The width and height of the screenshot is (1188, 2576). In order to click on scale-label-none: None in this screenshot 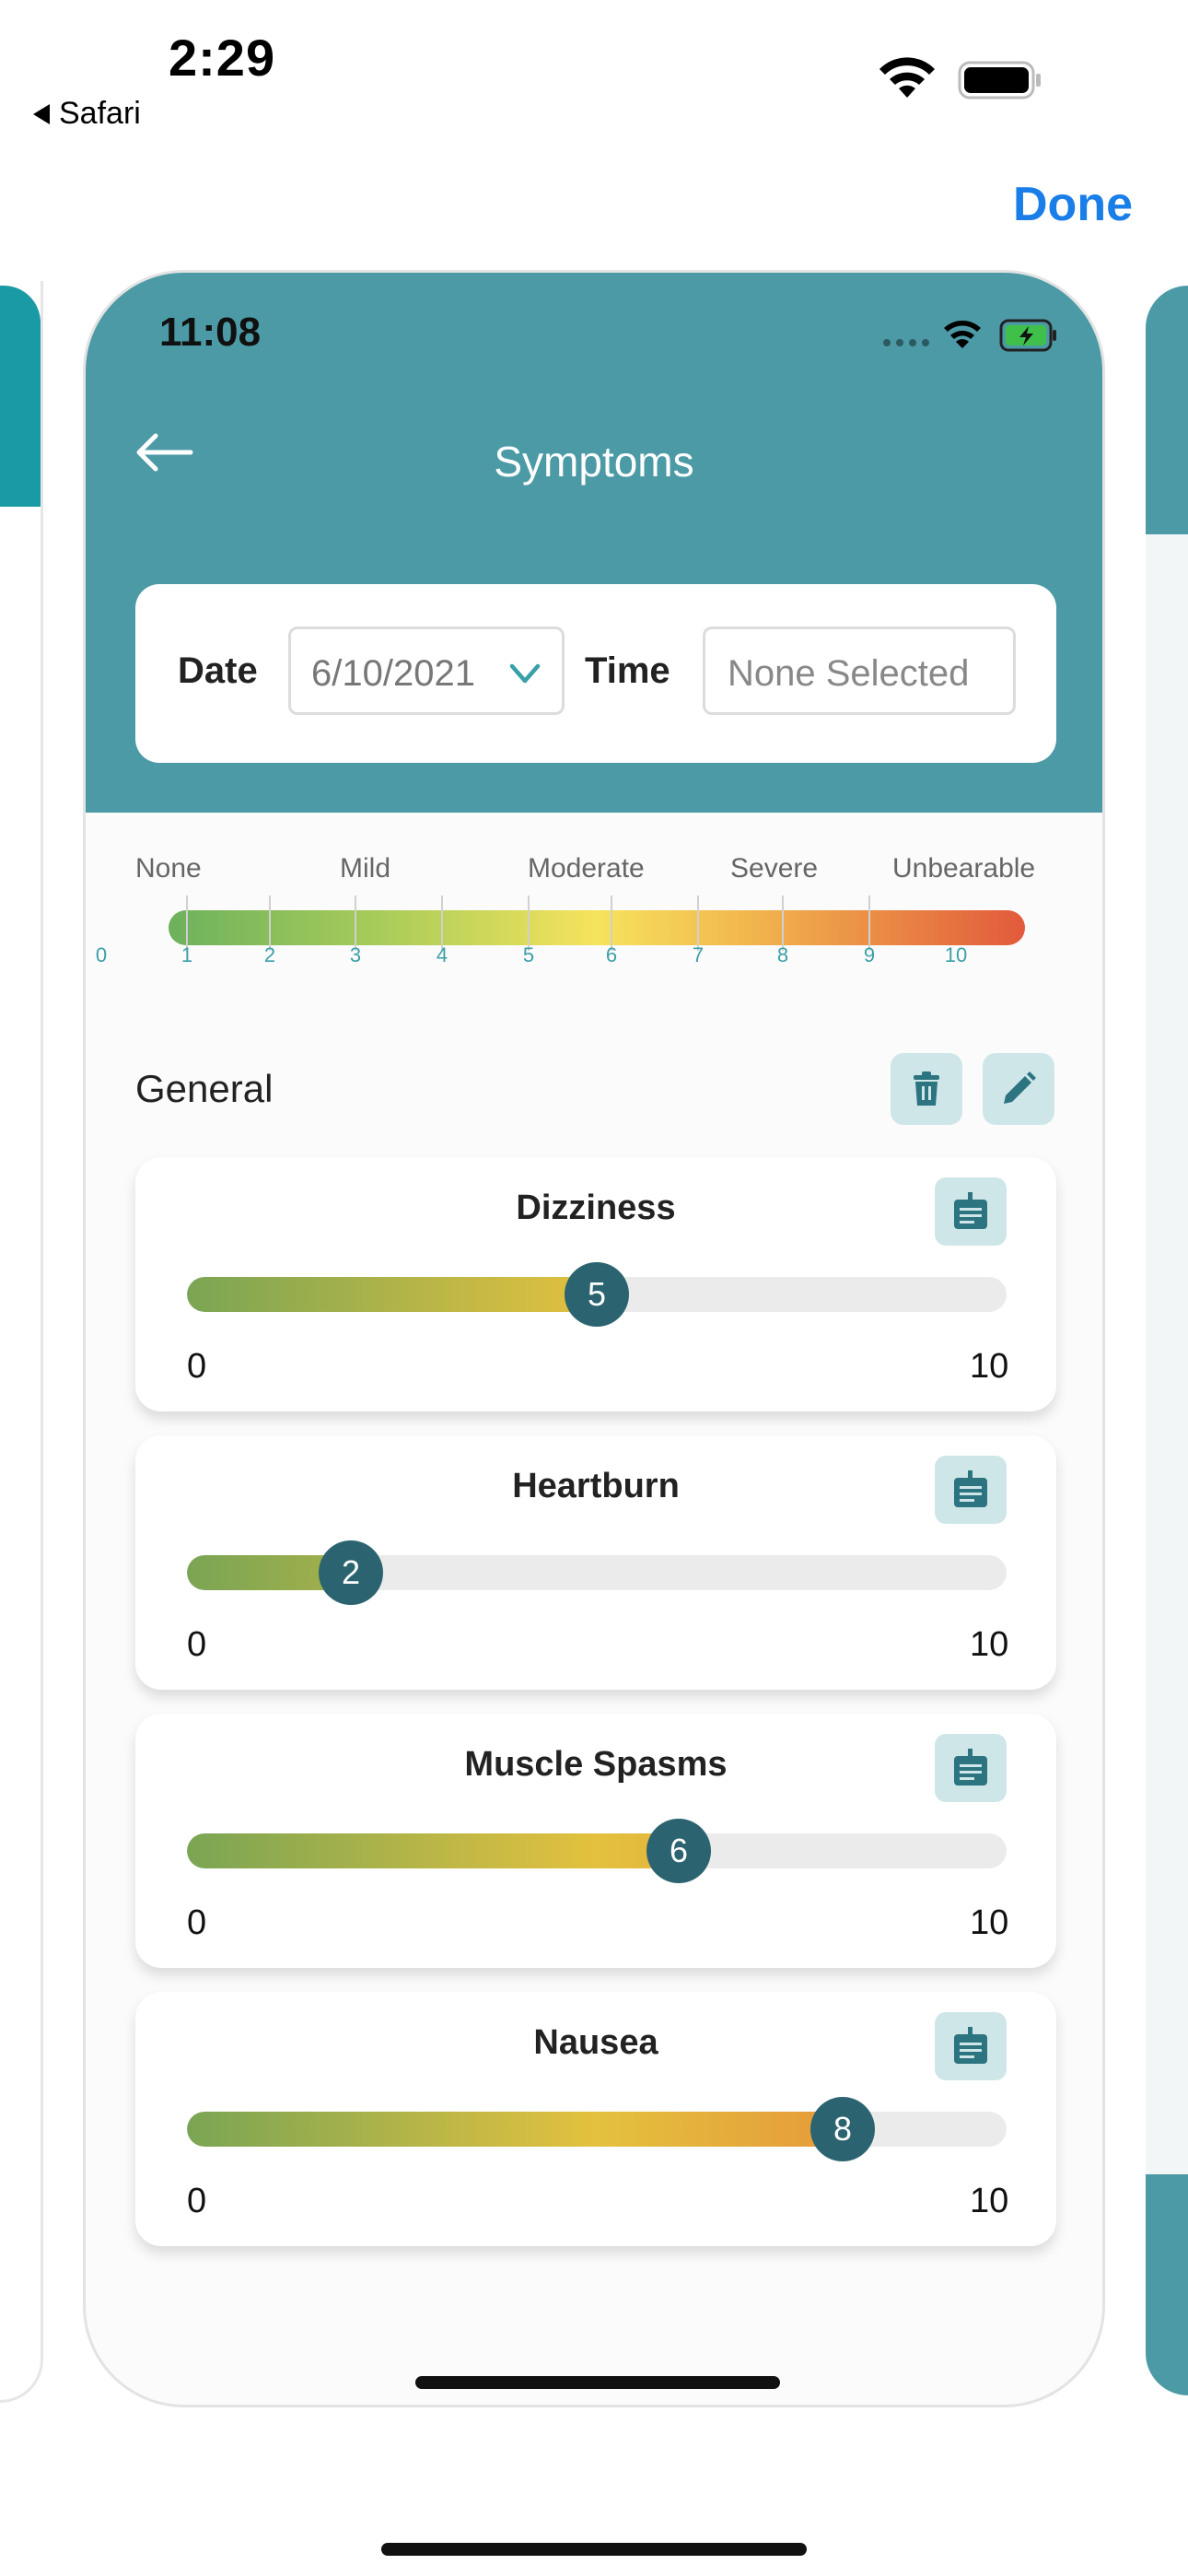, I will do `click(168, 868)`.